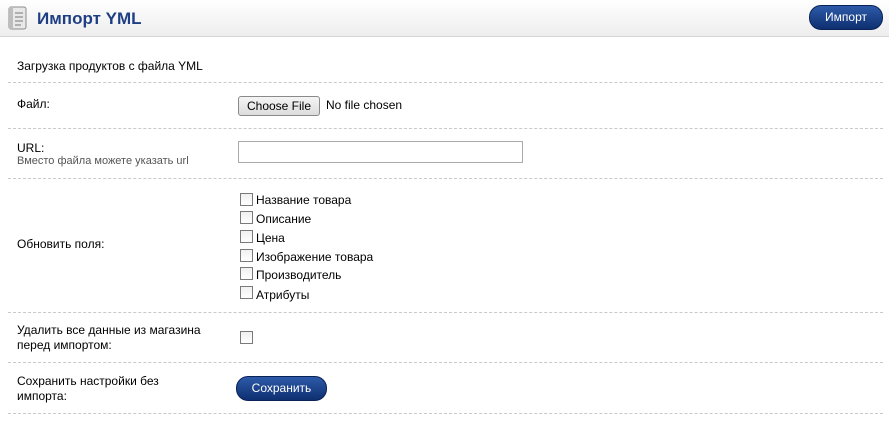  I want to click on page-title: Импорт YML, so click(89, 18).